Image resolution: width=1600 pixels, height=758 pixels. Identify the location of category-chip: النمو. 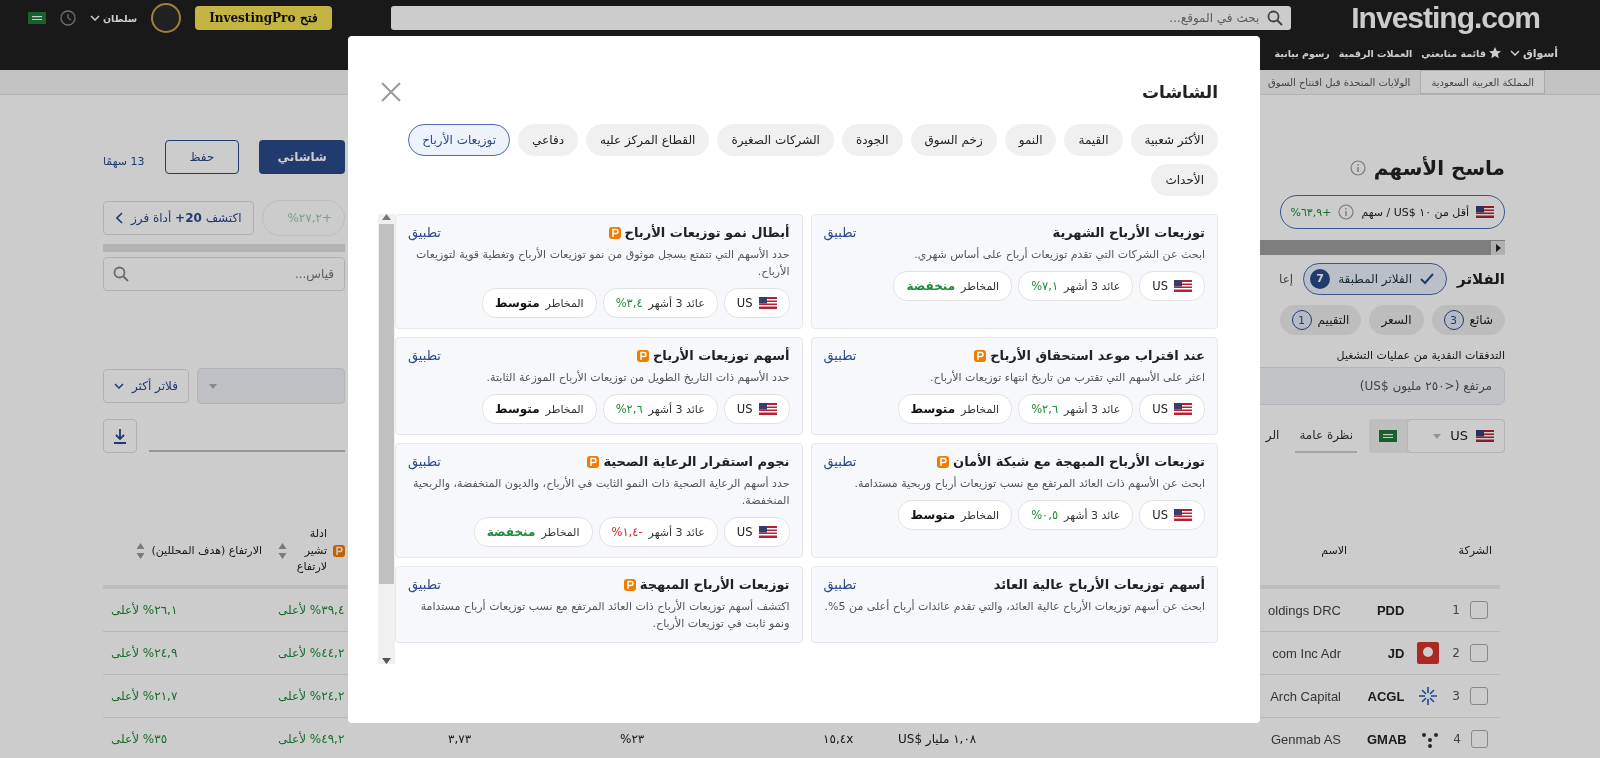
(1030, 140).